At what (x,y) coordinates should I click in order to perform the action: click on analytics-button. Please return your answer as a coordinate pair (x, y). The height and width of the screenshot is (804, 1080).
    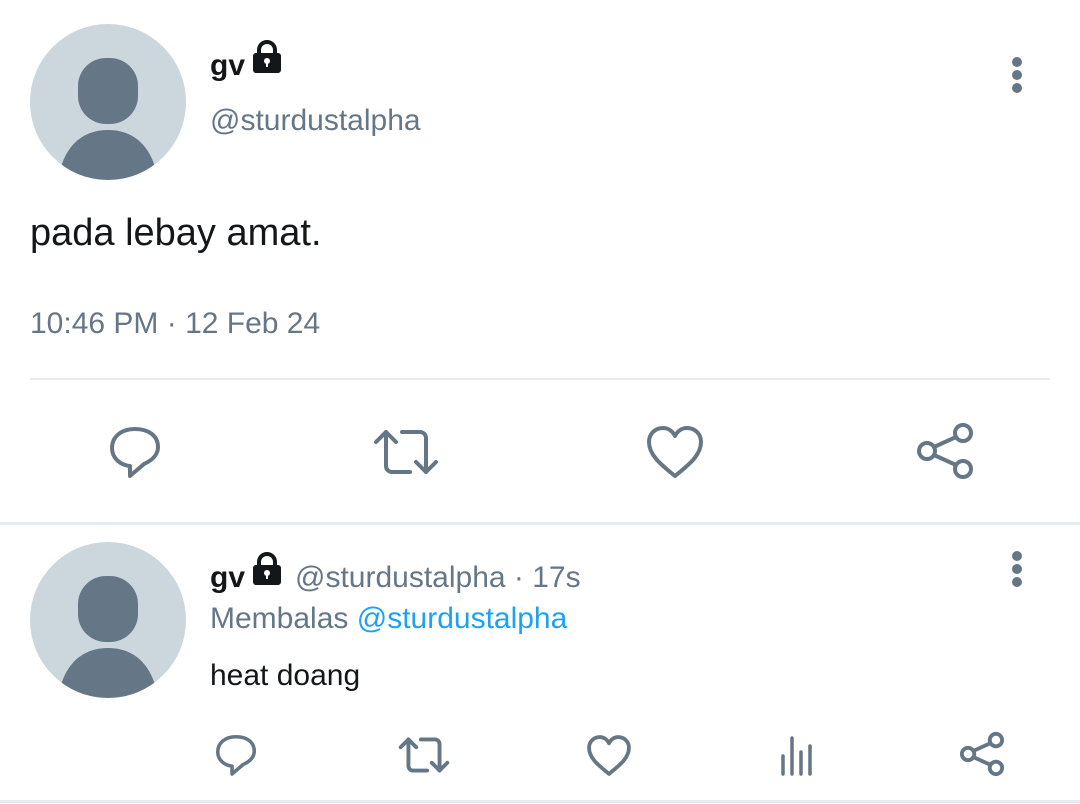
    Looking at the image, I should click on (797, 755).